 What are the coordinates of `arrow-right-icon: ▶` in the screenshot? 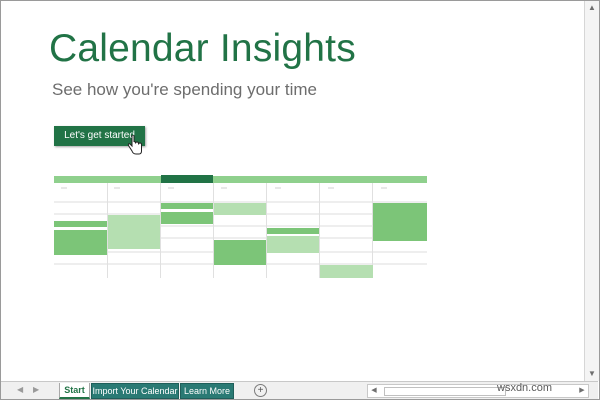 It's located at (582, 391).